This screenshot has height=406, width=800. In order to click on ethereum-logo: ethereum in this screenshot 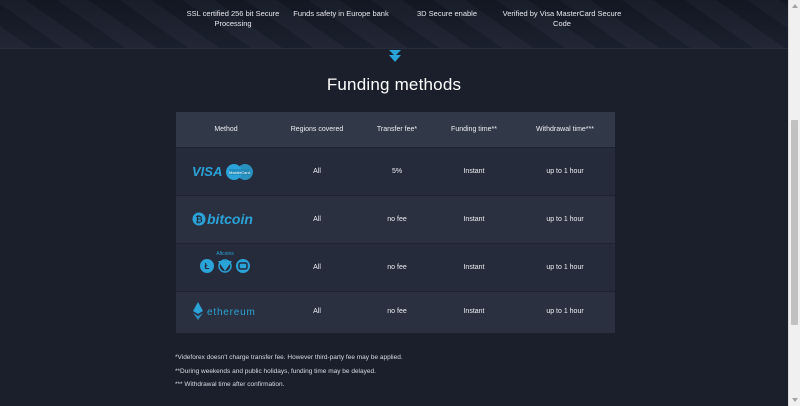, I will do `click(224, 311)`.